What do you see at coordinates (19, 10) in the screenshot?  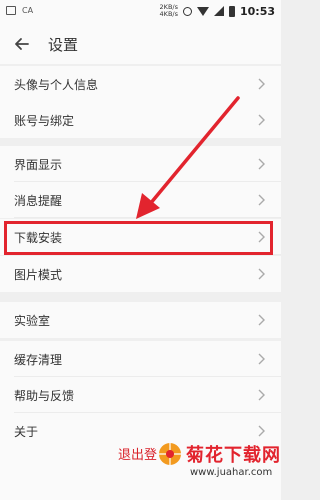 I see `status-left: CA` at bounding box center [19, 10].